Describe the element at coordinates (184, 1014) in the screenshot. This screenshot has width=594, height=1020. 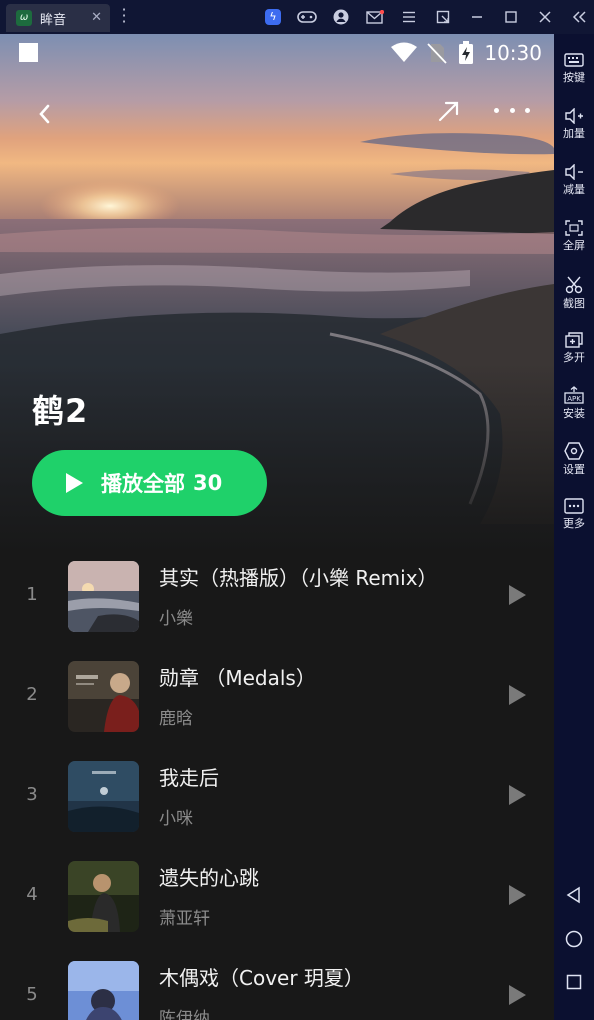
I see `song-artist: 陈伊纳` at that location.